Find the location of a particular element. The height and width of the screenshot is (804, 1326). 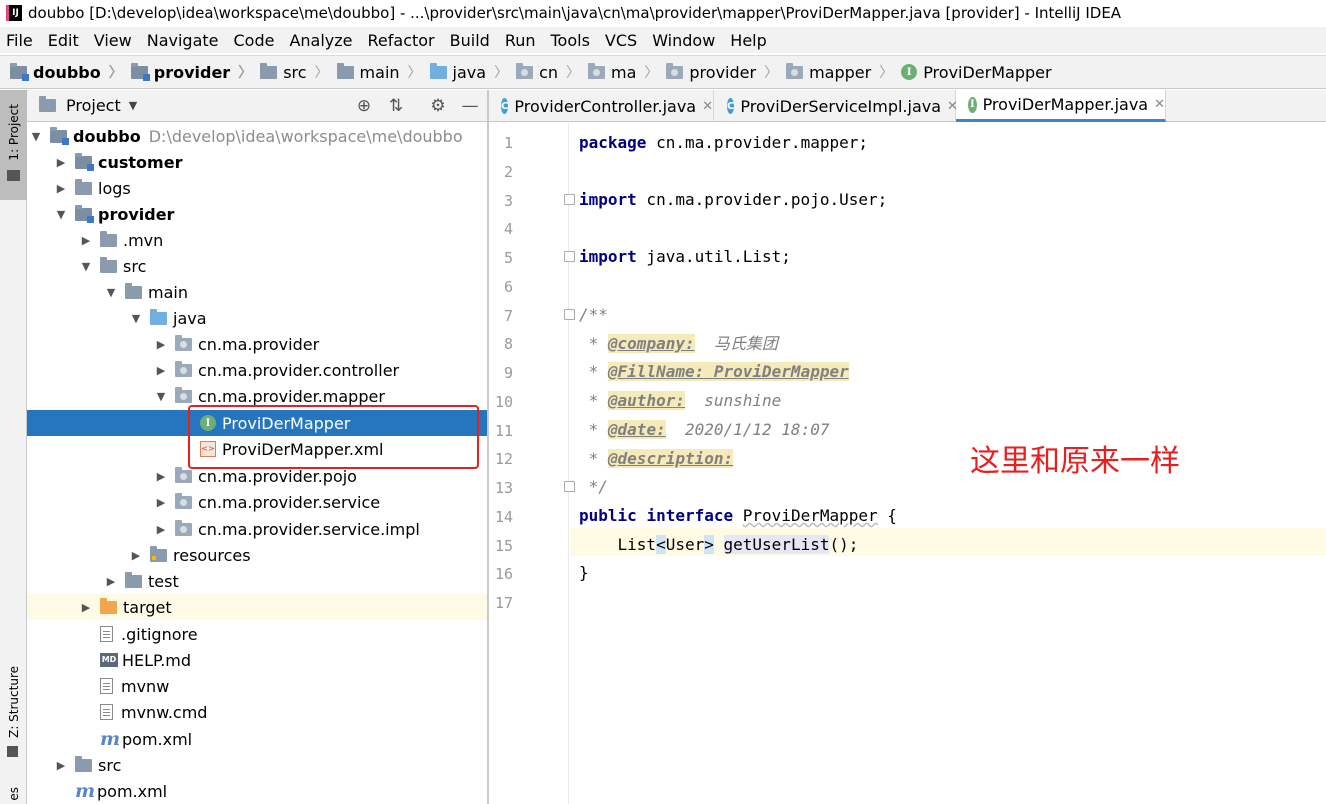

crumb-label: ProviDerMapper is located at coordinates (987, 72).